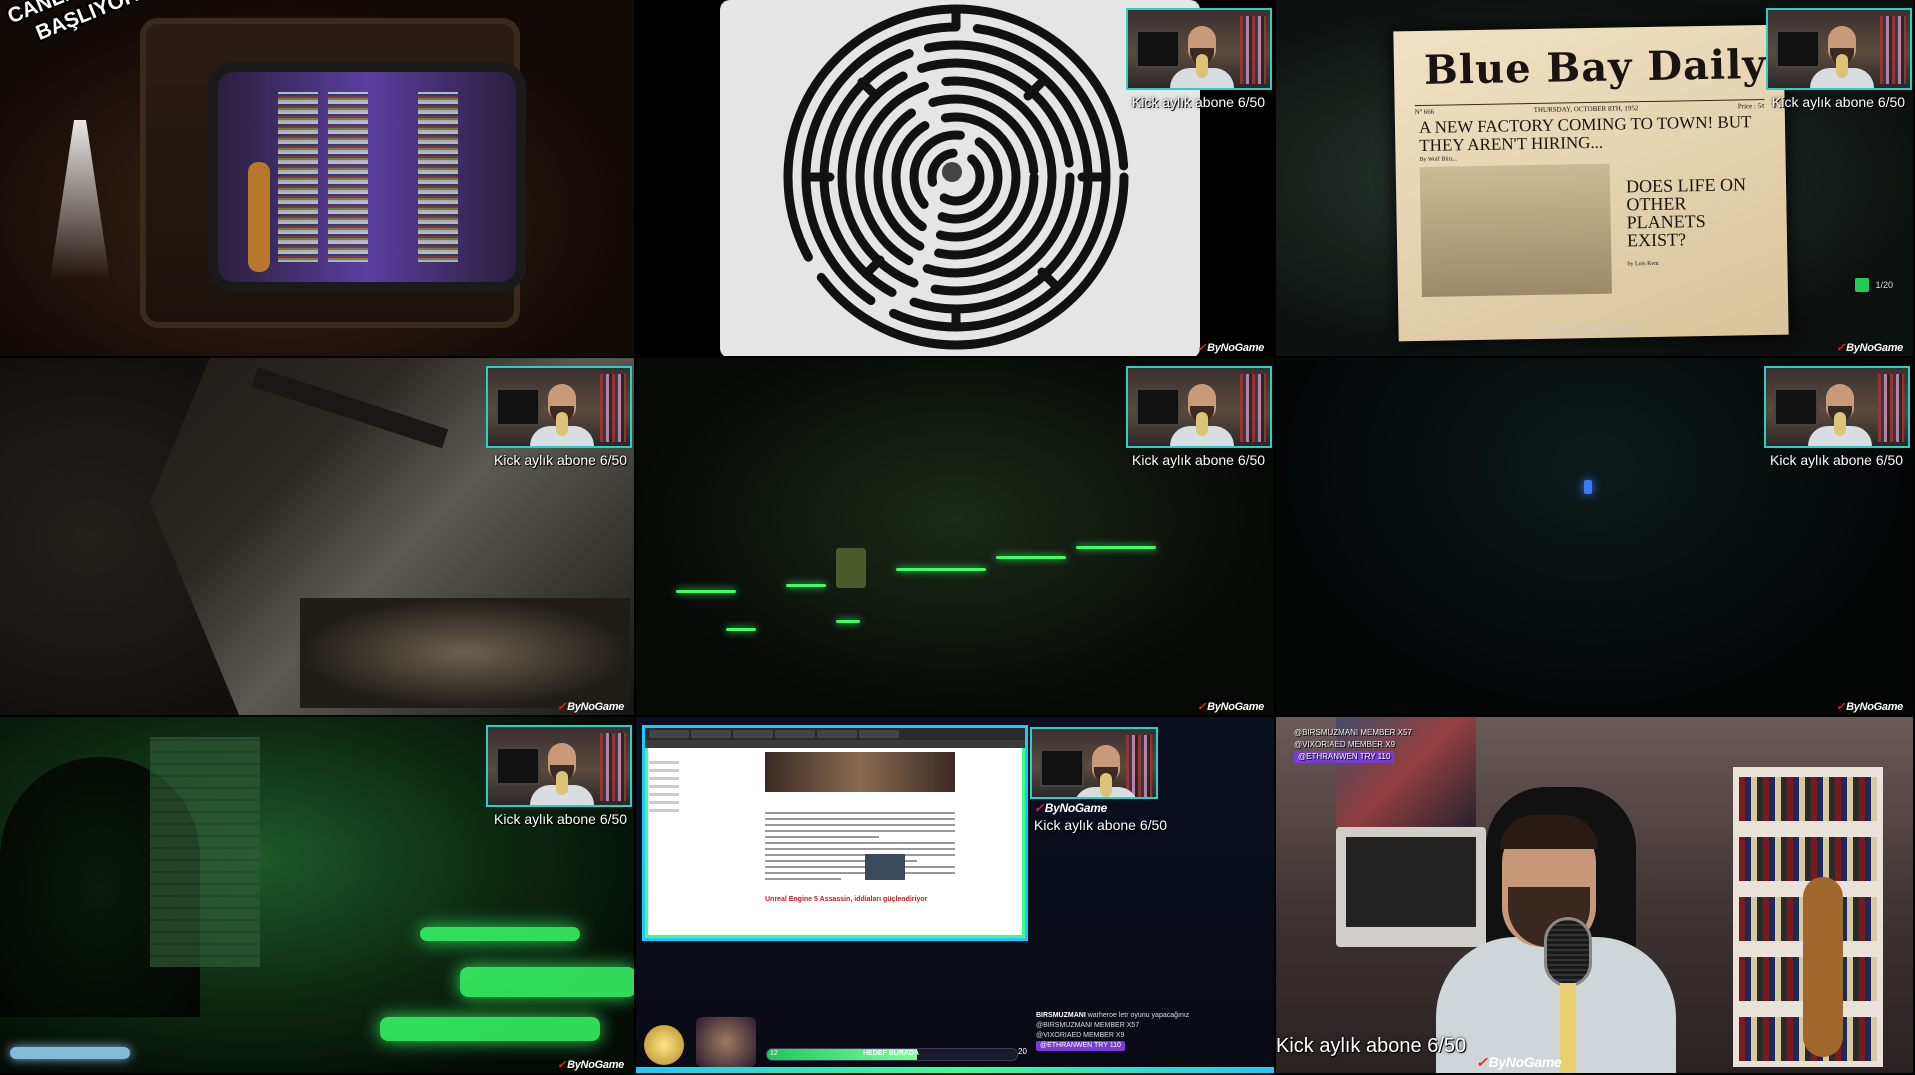 This screenshot has width=1915, height=1075. Describe the element at coordinates (726, 1042) in the screenshot. I see `streamer-thumbnail` at that location.